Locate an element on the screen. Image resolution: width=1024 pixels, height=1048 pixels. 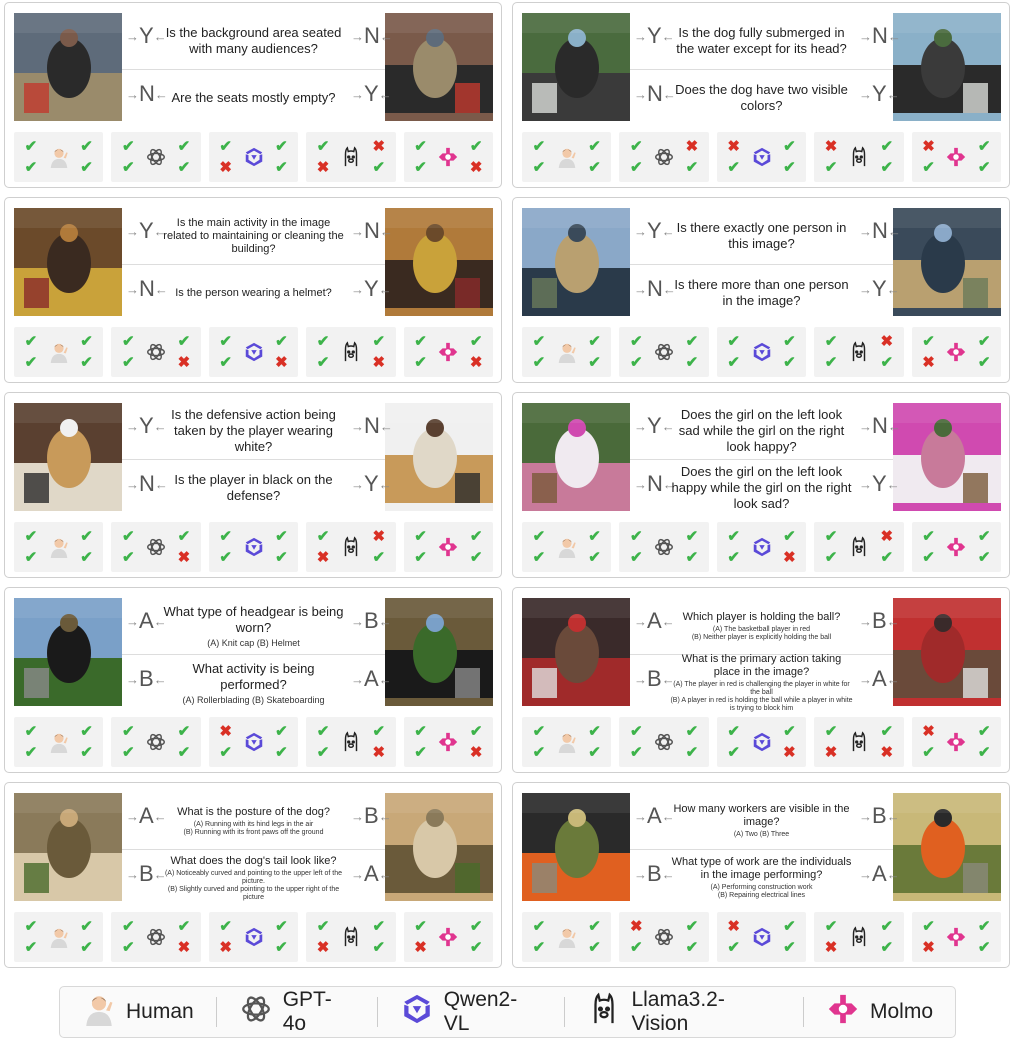
question-2-text: What activity is being performed? is located at coordinates (253, 676).